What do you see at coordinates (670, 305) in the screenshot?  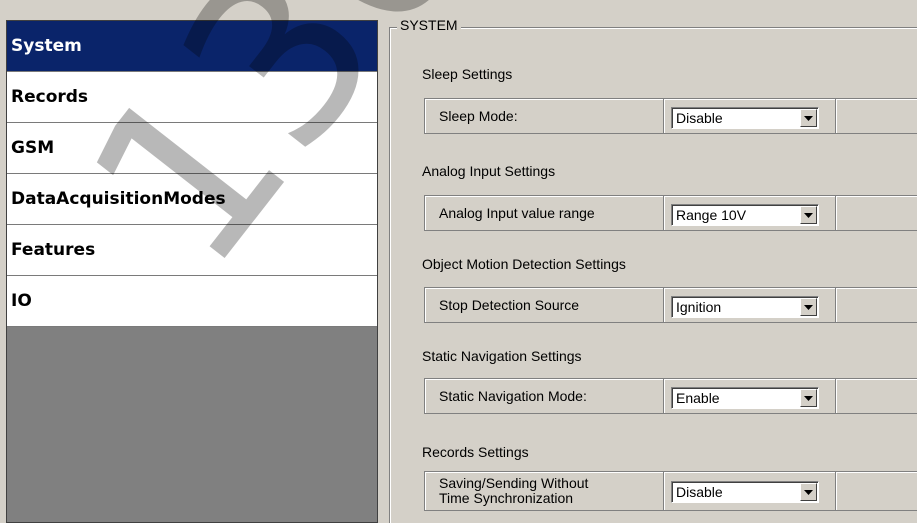 I see `setting-row-stop-detection: Stop Detection Source Ignition` at bounding box center [670, 305].